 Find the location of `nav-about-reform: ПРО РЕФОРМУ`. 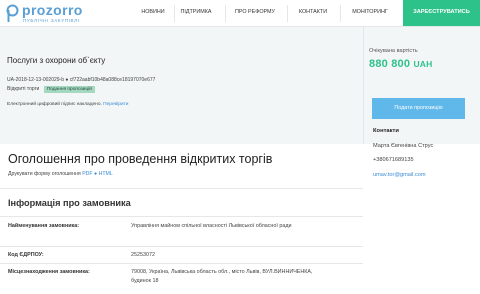

nav-about-reform: ПРО РЕФОРМУ is located at coordinates (255, 13).